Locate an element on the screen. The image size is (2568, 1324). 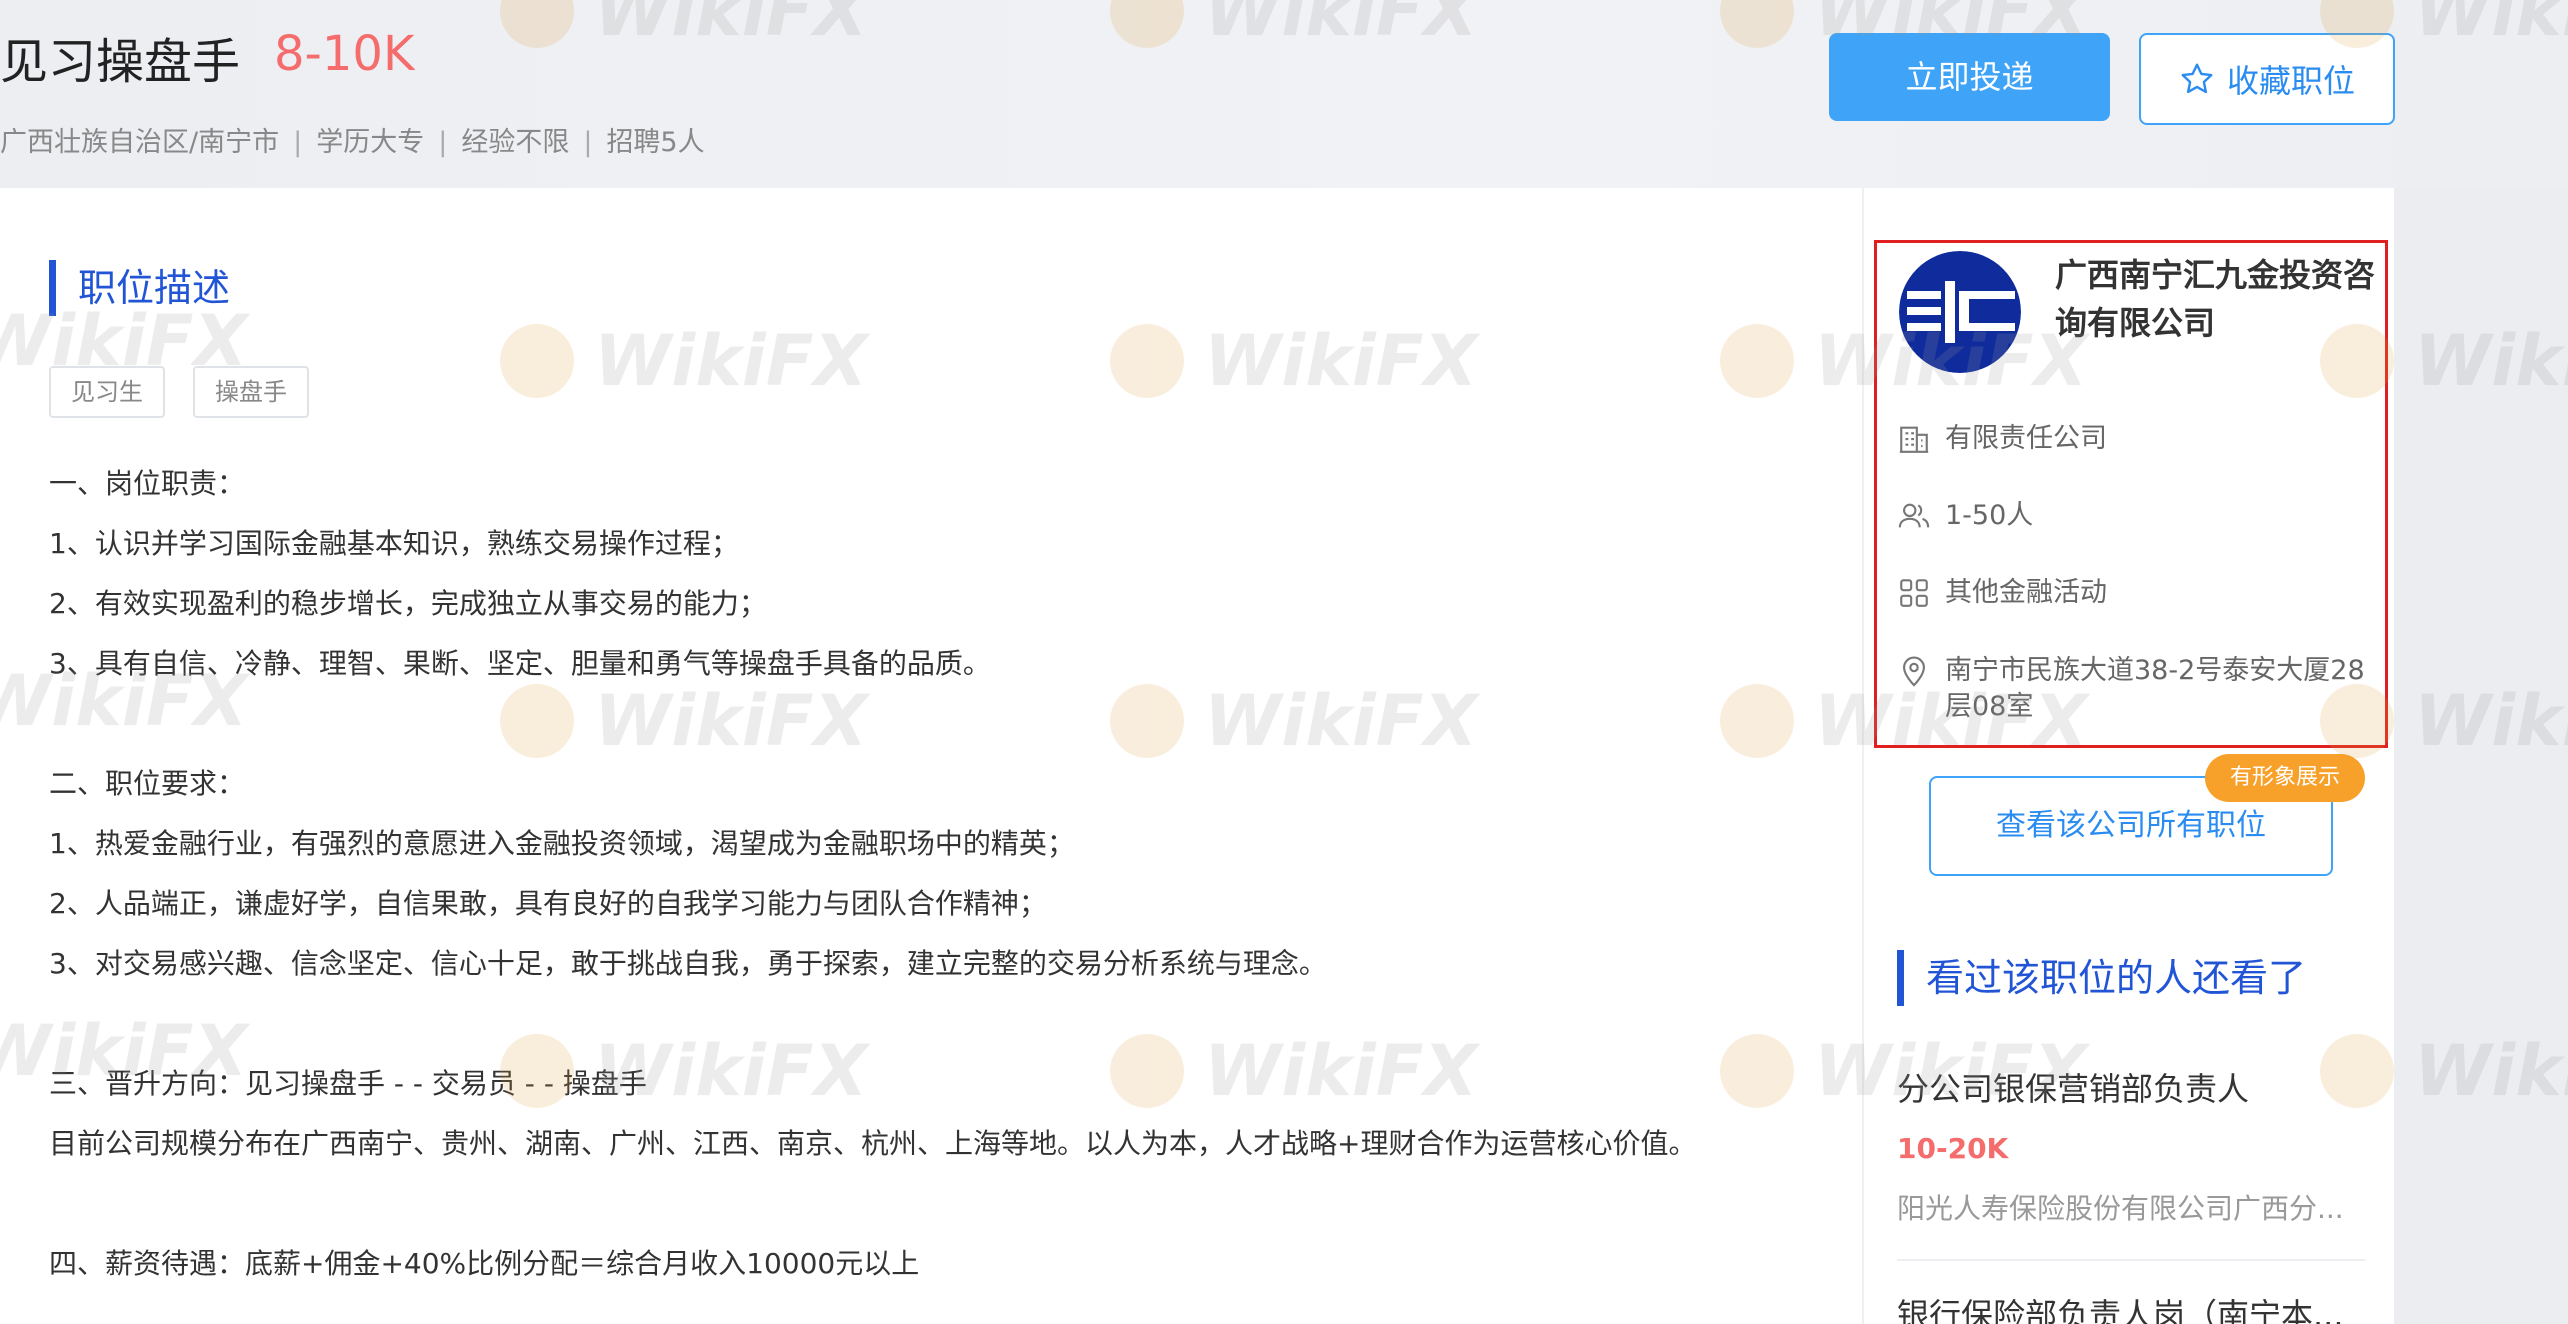
related-job-salary: 10-20K is located at coordinates (1953, 1148).